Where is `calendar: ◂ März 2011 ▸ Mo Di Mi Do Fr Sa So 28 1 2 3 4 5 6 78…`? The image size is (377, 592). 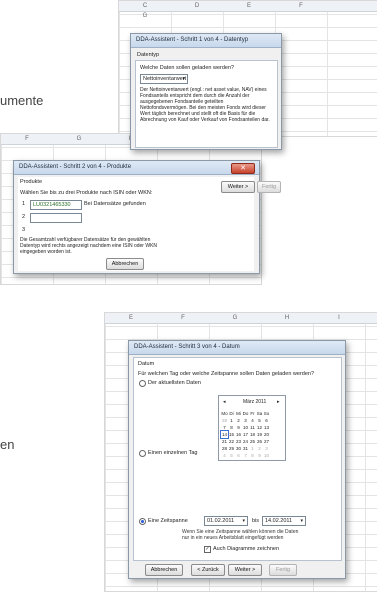 calendar: ◂ März 2011 ▸ Mo Di Mi Do Fr Sa So 28 1 2 3 4 5 6 78… is located at coordinates (252, 428).